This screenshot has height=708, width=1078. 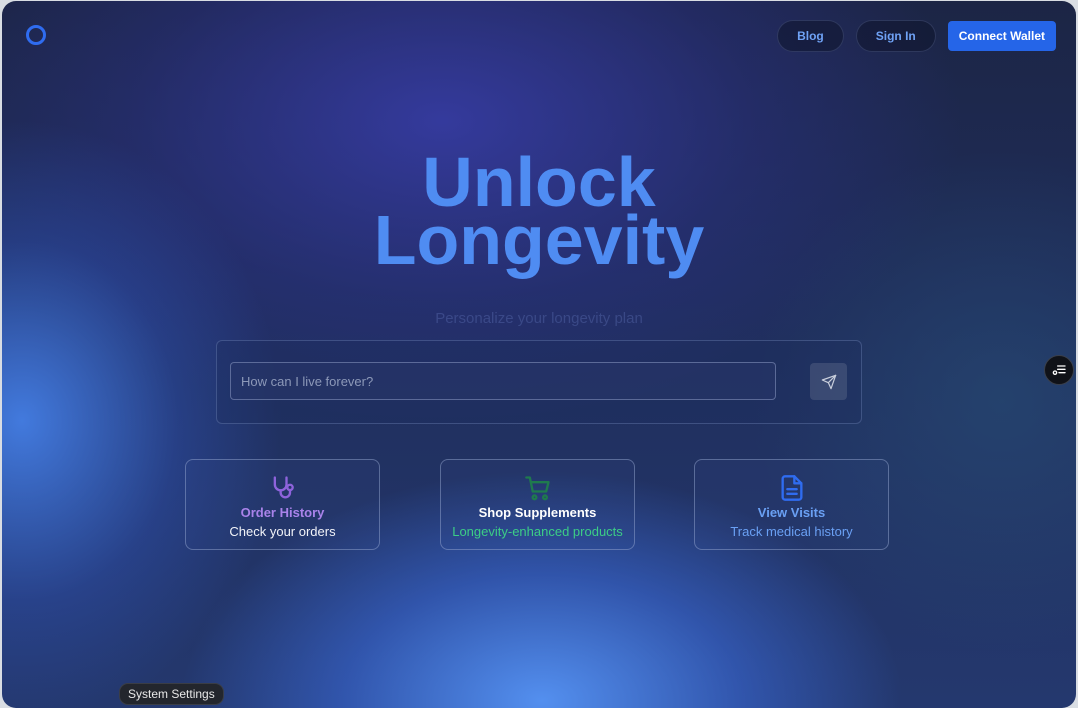 I want to click on blog-button: Blog, so click(x=810, y=36).